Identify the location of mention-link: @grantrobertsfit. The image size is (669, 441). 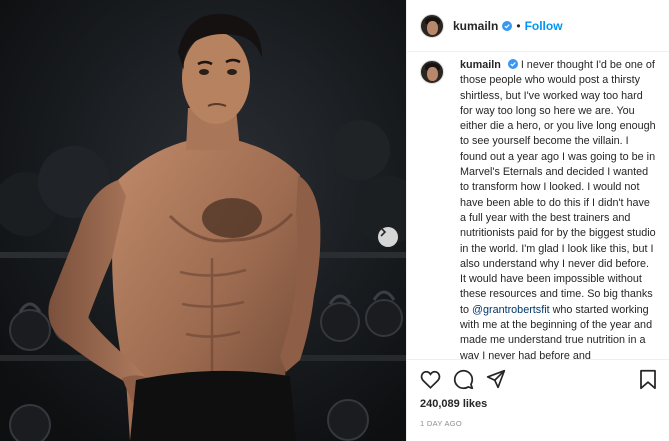
(511, 310).